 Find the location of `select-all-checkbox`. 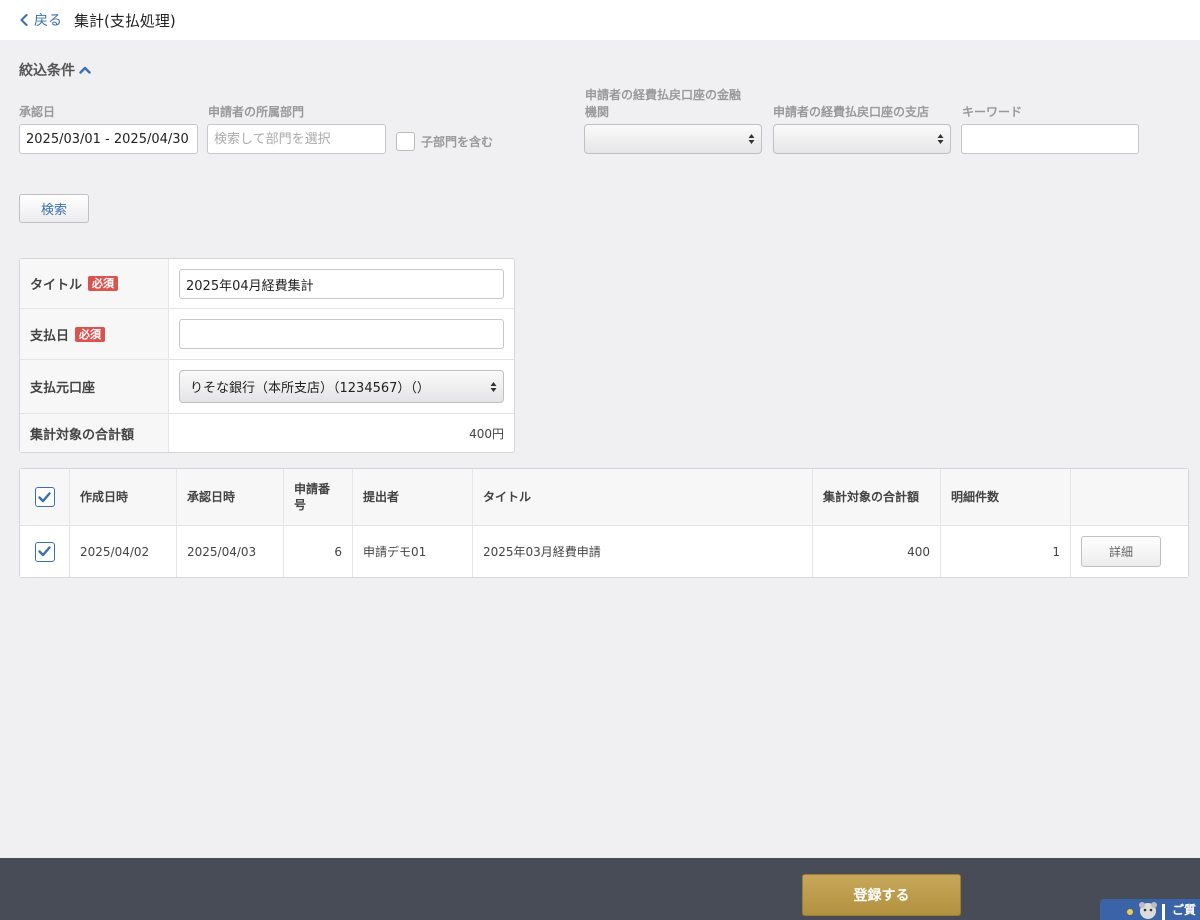

select-all-checkbox is located at coordinates (44, 497).